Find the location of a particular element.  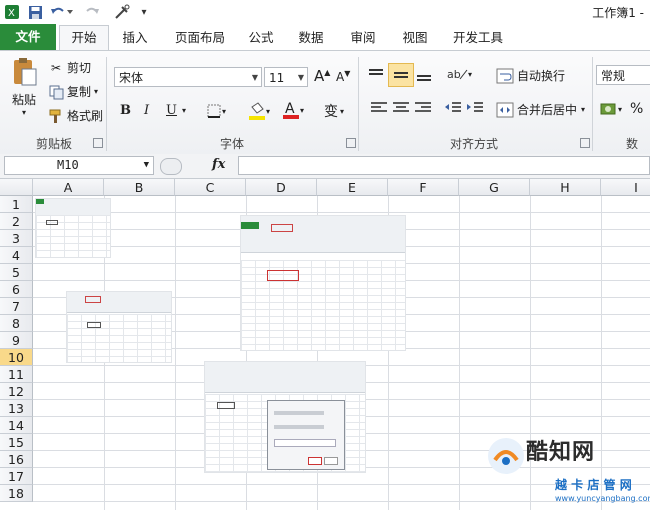

picture-dialog-cancel is located at coordinates (331, 461).